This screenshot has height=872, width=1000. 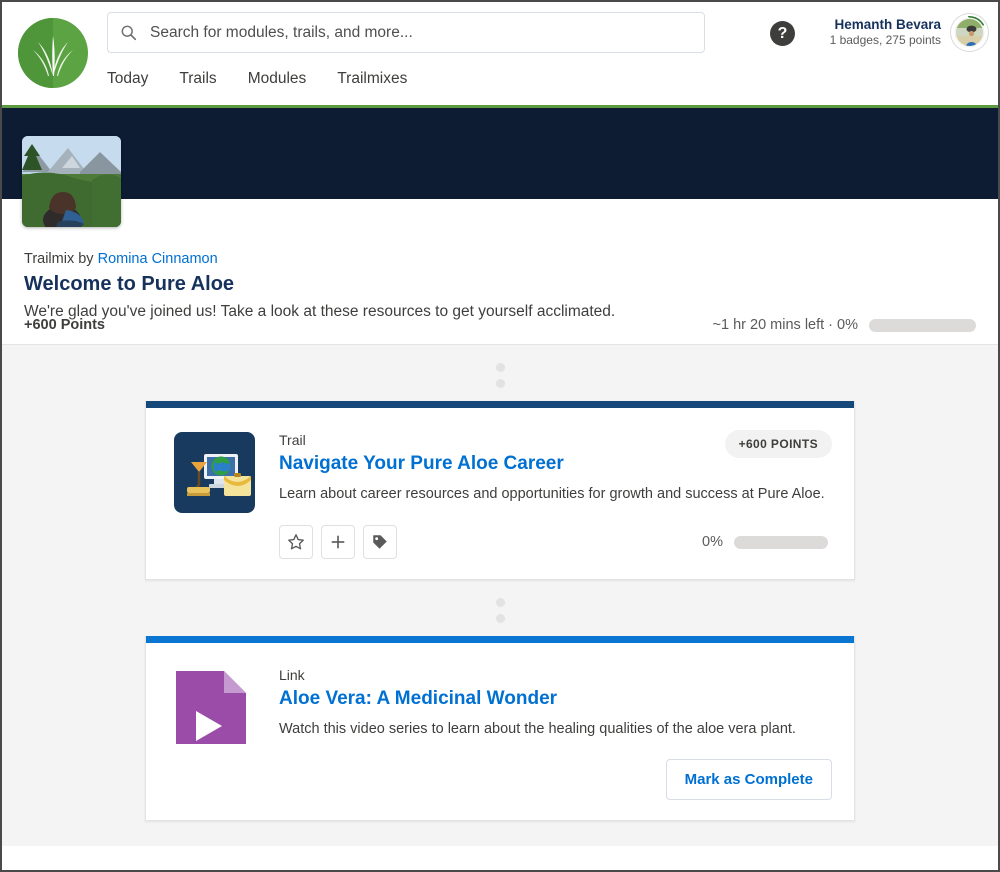 I want to click on star-icon, so click(x=296, y=542).